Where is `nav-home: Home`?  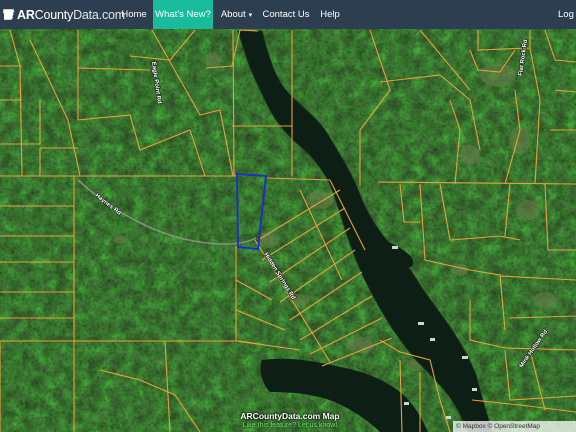 nav-home: Home is located at coordinates (134, 14).